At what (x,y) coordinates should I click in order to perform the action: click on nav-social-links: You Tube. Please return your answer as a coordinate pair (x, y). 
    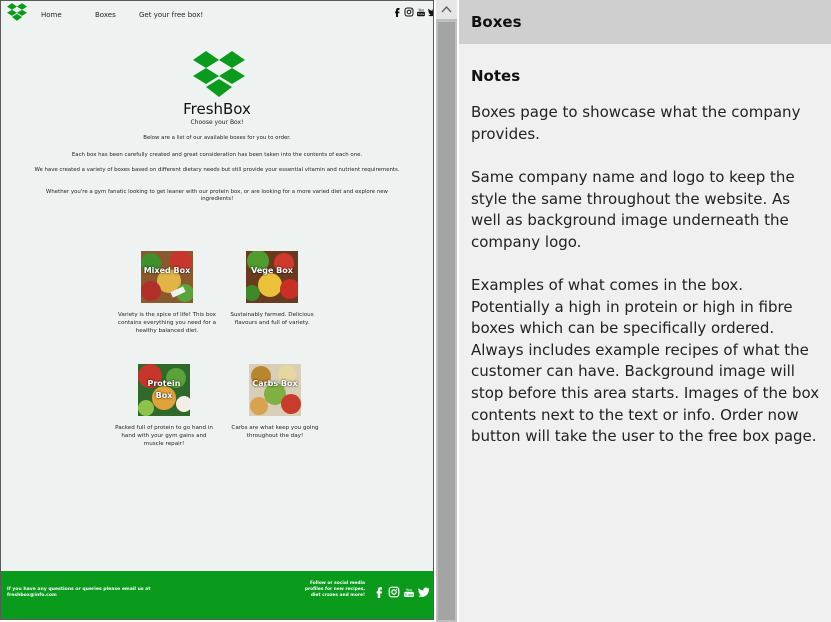
    Looking at the image, I should click on (413, 13).